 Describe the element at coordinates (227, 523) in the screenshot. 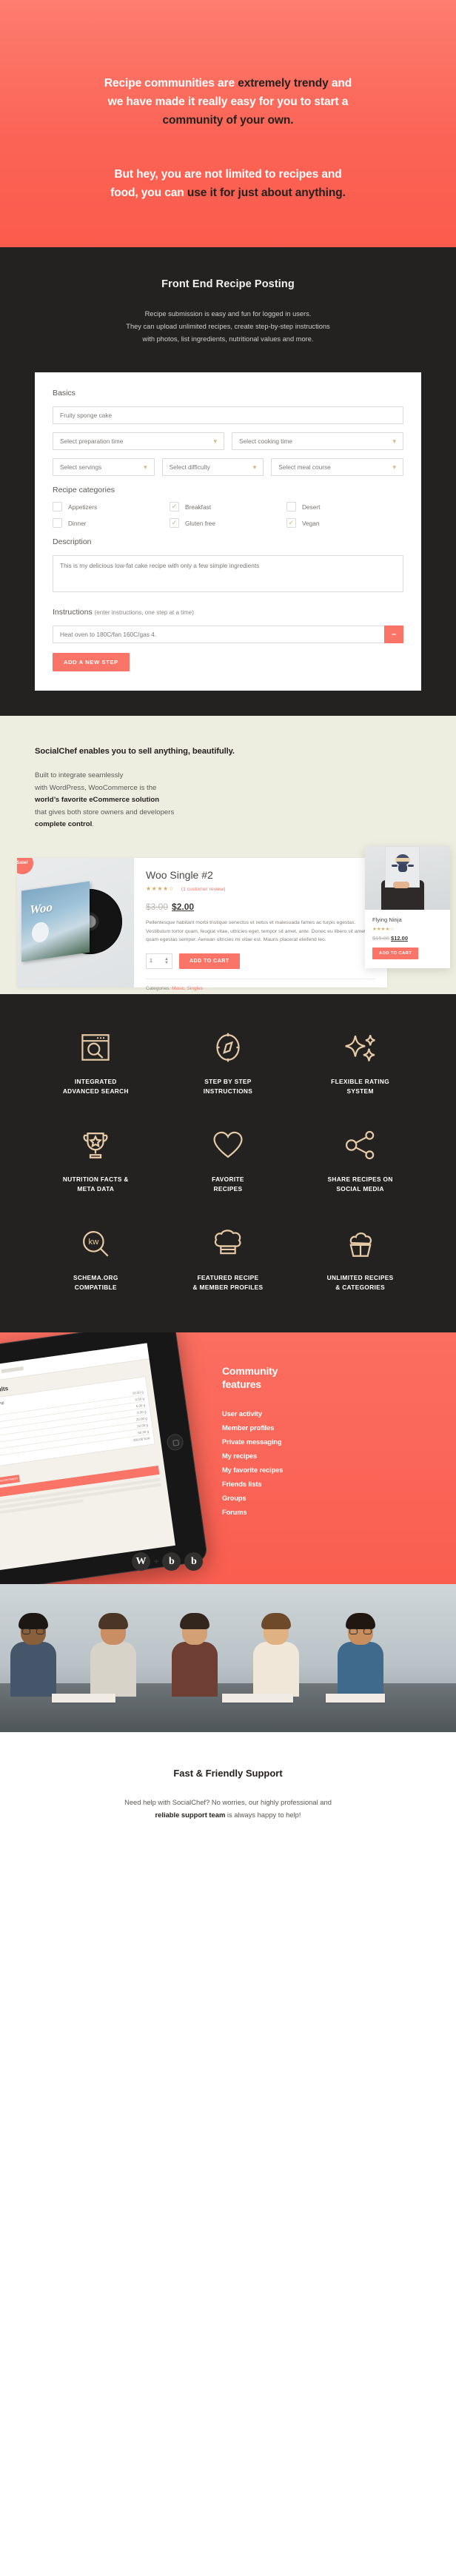

I see `checkbox-gluten-free: ✓ Gluten free` at that location.